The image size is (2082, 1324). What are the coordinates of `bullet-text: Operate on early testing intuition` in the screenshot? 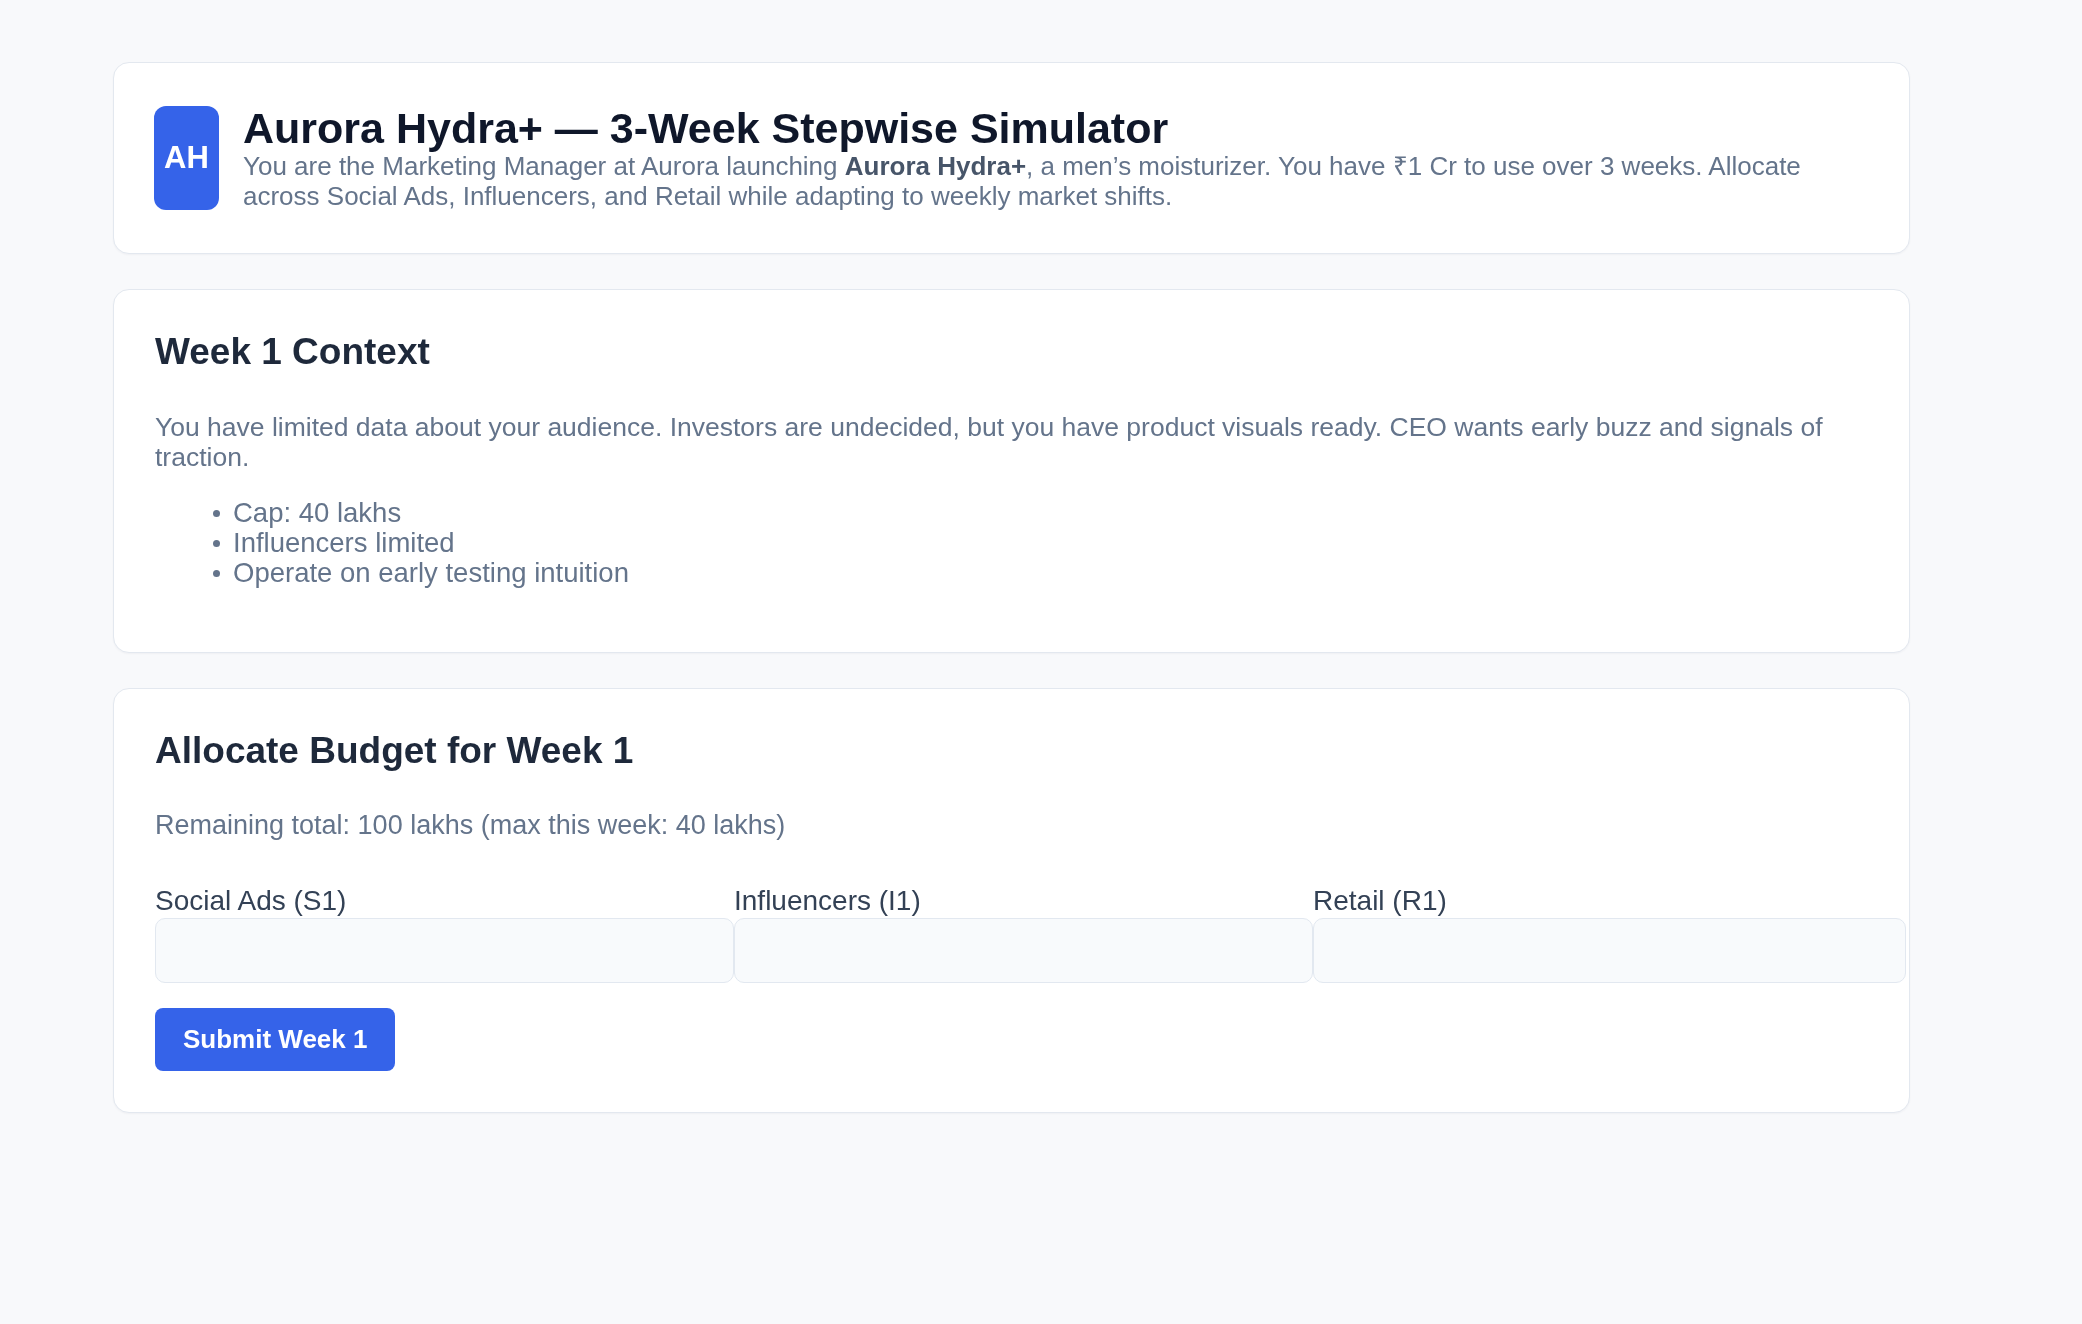 It's located at (431, 573).